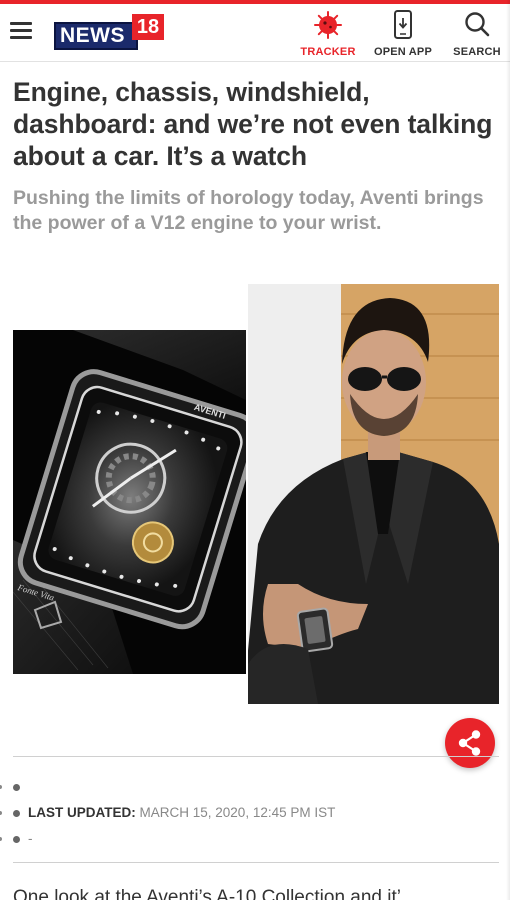  What do you see at coordinates (256, 862) in the screenshot?
I see `divider-bottom` at bounding box center [256, 862].